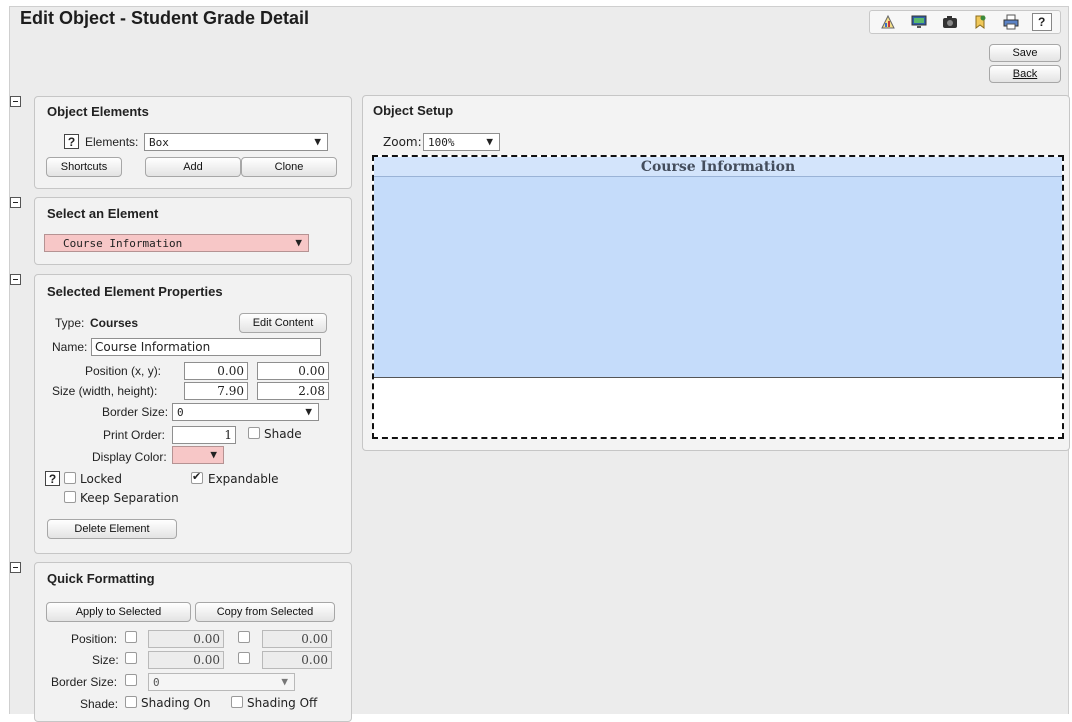 Image resolution: width=1072 pixels, height=722 pixels. I want to click on properties-title: Selected Element Properties, so click(135, 291).